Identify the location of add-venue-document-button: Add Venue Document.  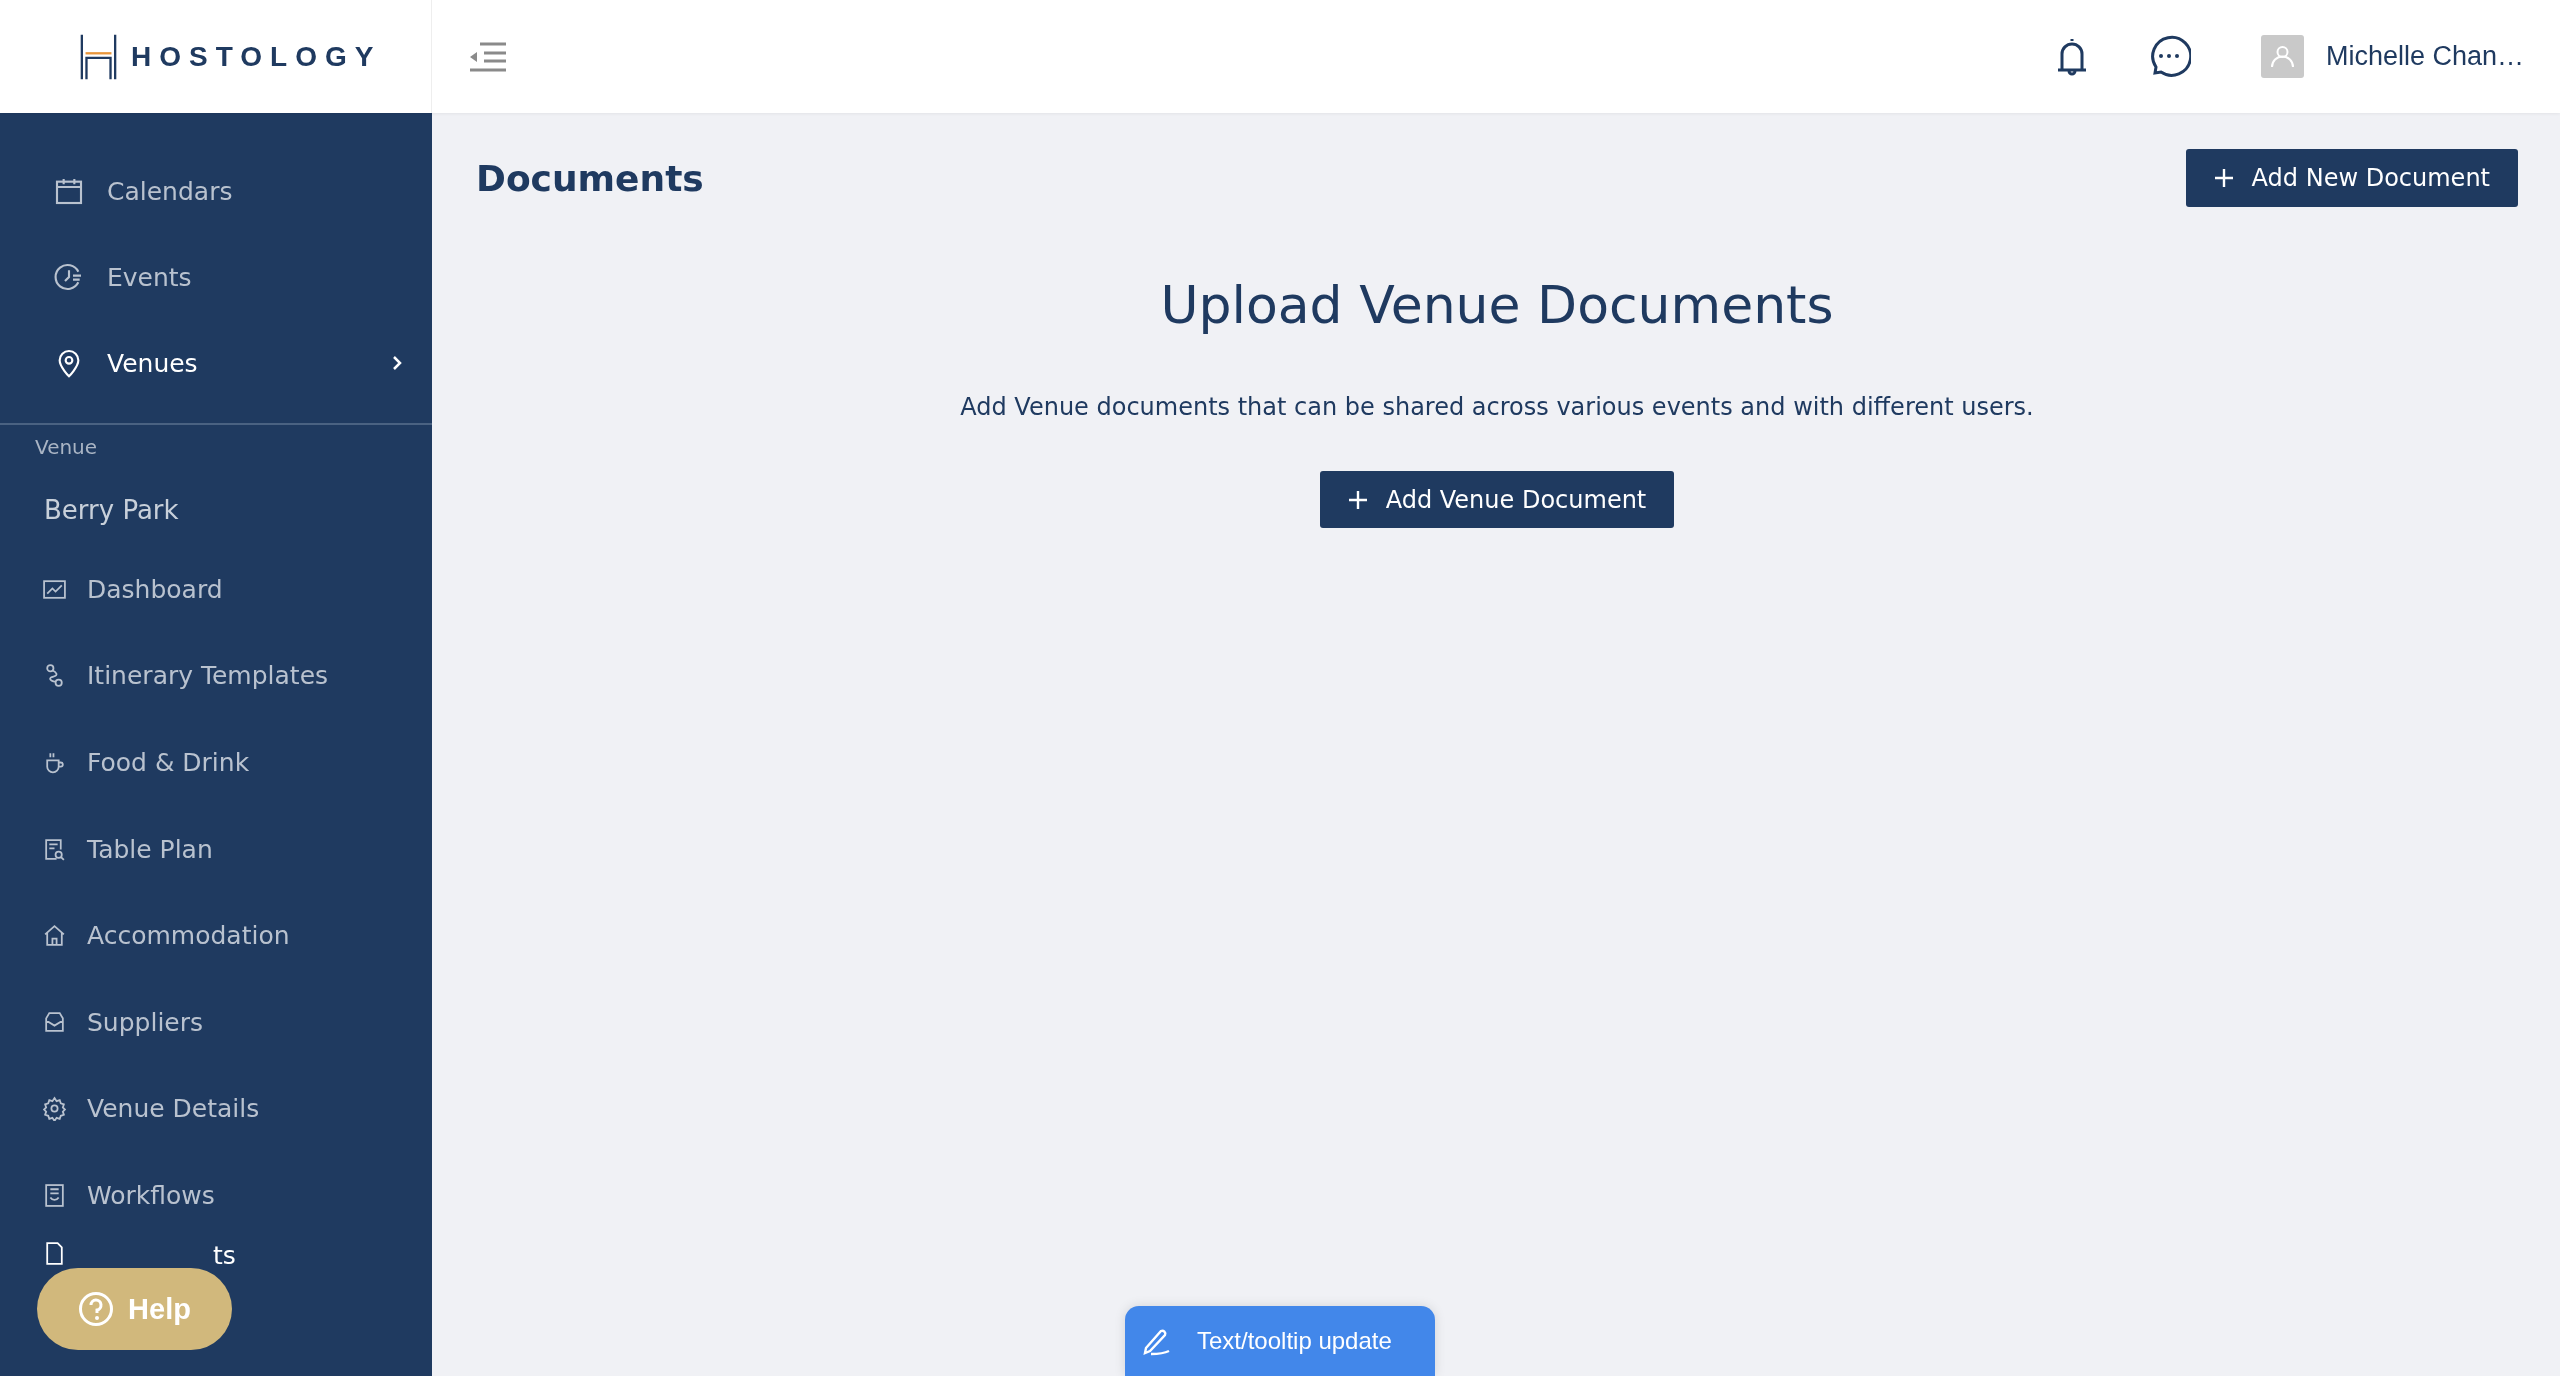
(1497, 499).